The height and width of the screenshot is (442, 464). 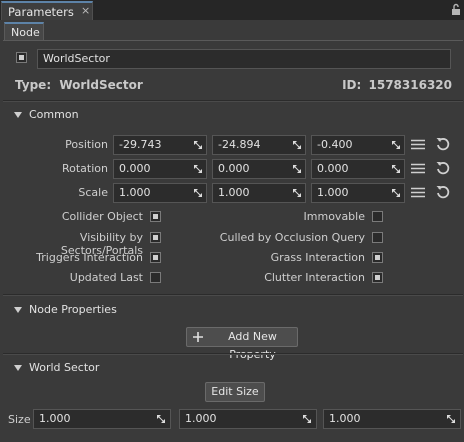 I want to click on size-y-input: 1.000, so click(x=248, y=419).